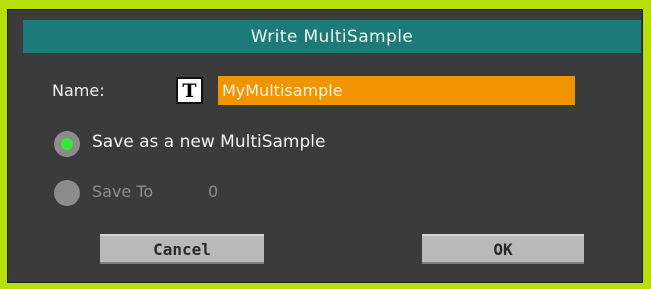 Image resolution: width=651 pixels, height=289 pixels. Describe the element at coordinates (189, 90) in the screenshot. I see `text-edit-icon: T` at that location.